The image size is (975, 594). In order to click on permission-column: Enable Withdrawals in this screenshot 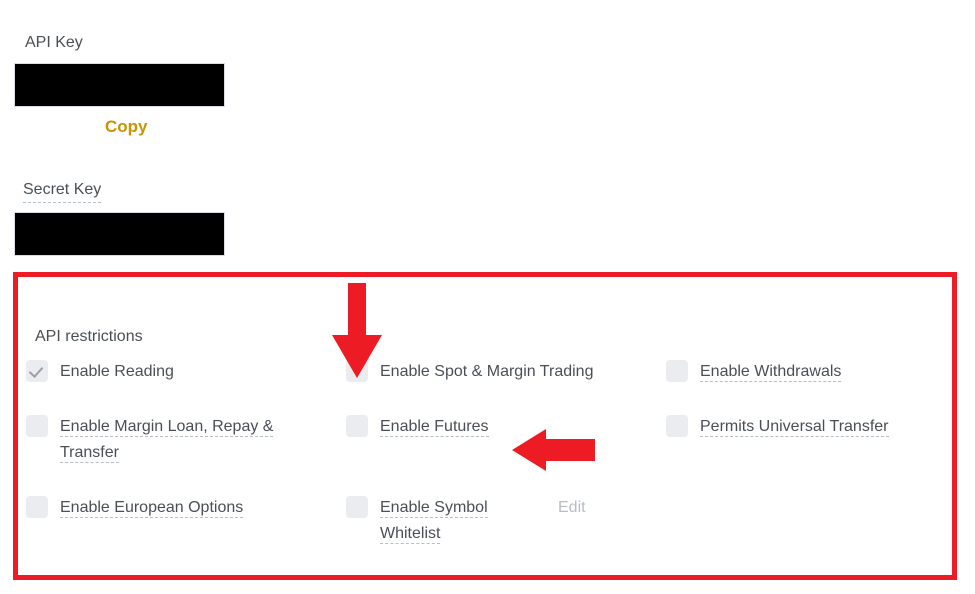, I will do `click(806, 386)`.